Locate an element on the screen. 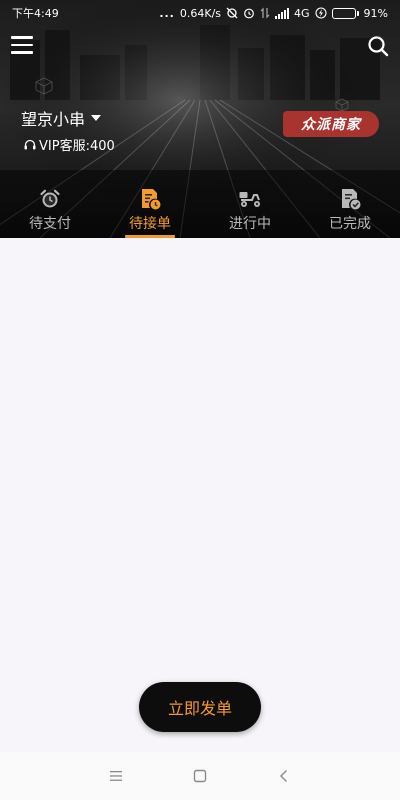  back-chevron-icon is located at coordinates (283, 776).